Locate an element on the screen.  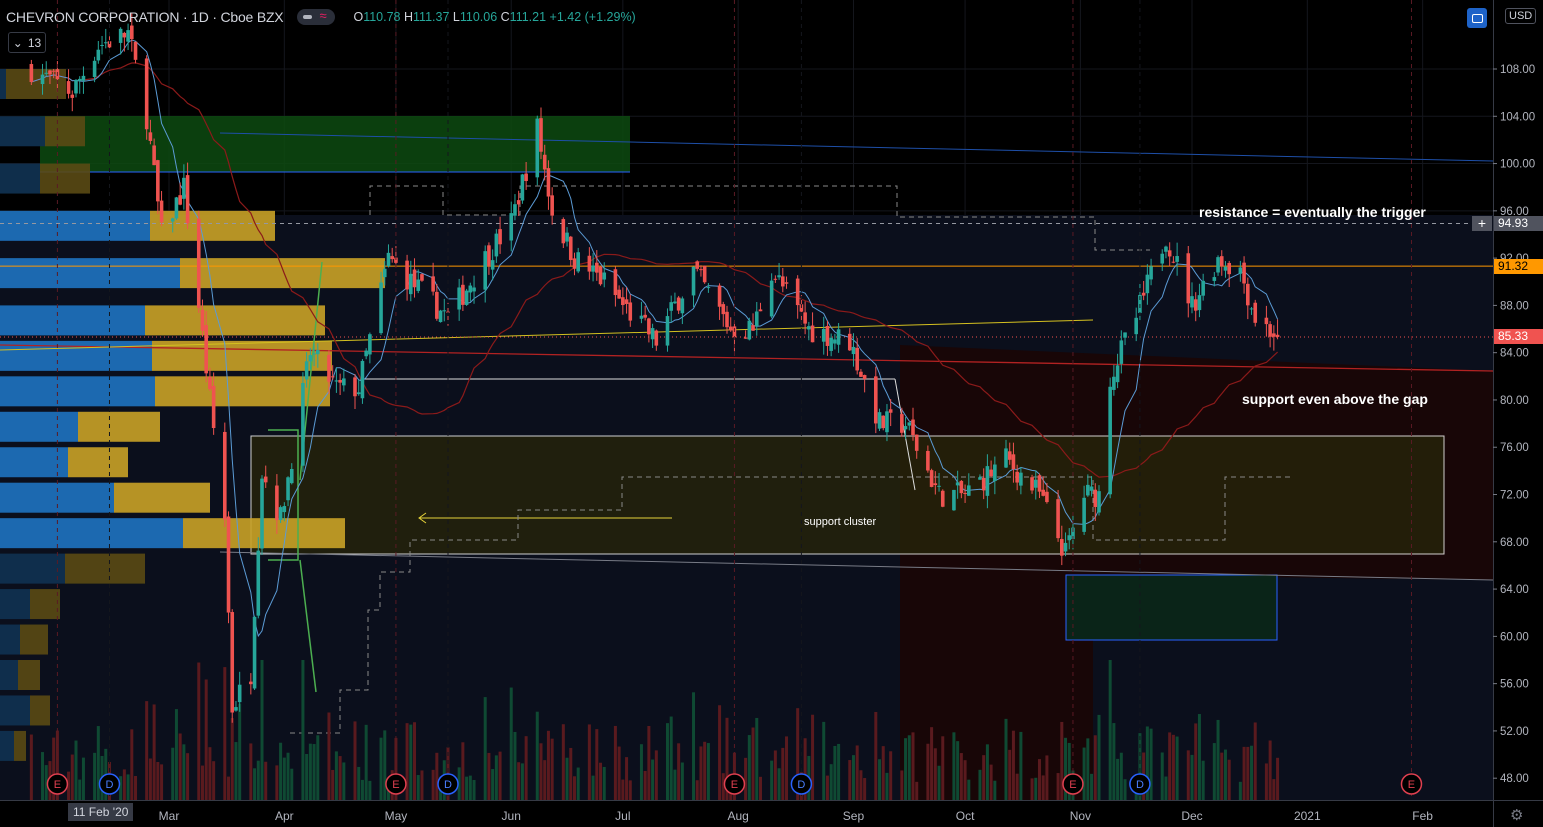
currency-button: USD is located at coordinates (1521, 16).